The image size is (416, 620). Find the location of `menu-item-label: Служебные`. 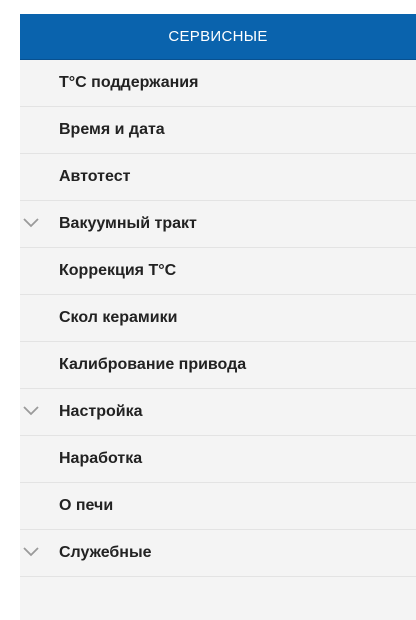

menu-item-label: Служебные is located at coordinates (105, 552).